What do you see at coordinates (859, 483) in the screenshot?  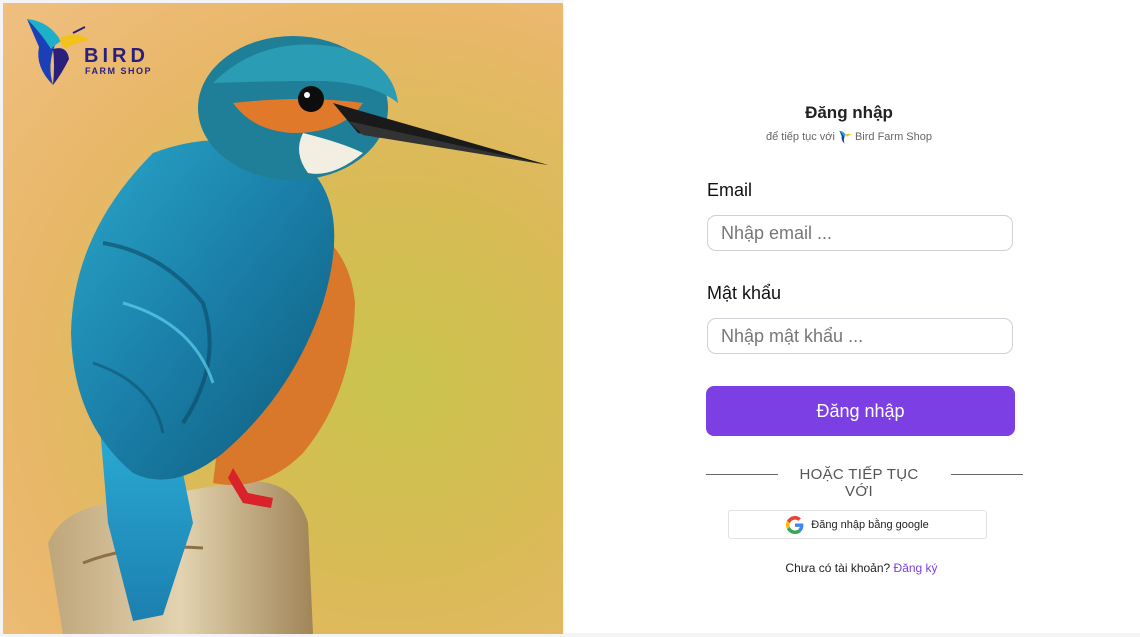 I see `divider-text: HOẶC TIẾP TỤC VỚI` at bounding box center [859, 483].